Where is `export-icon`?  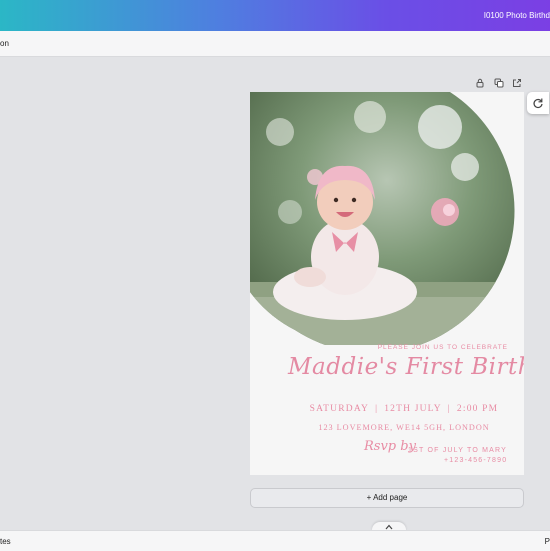 export-icon is located at coordinates (517, 83).